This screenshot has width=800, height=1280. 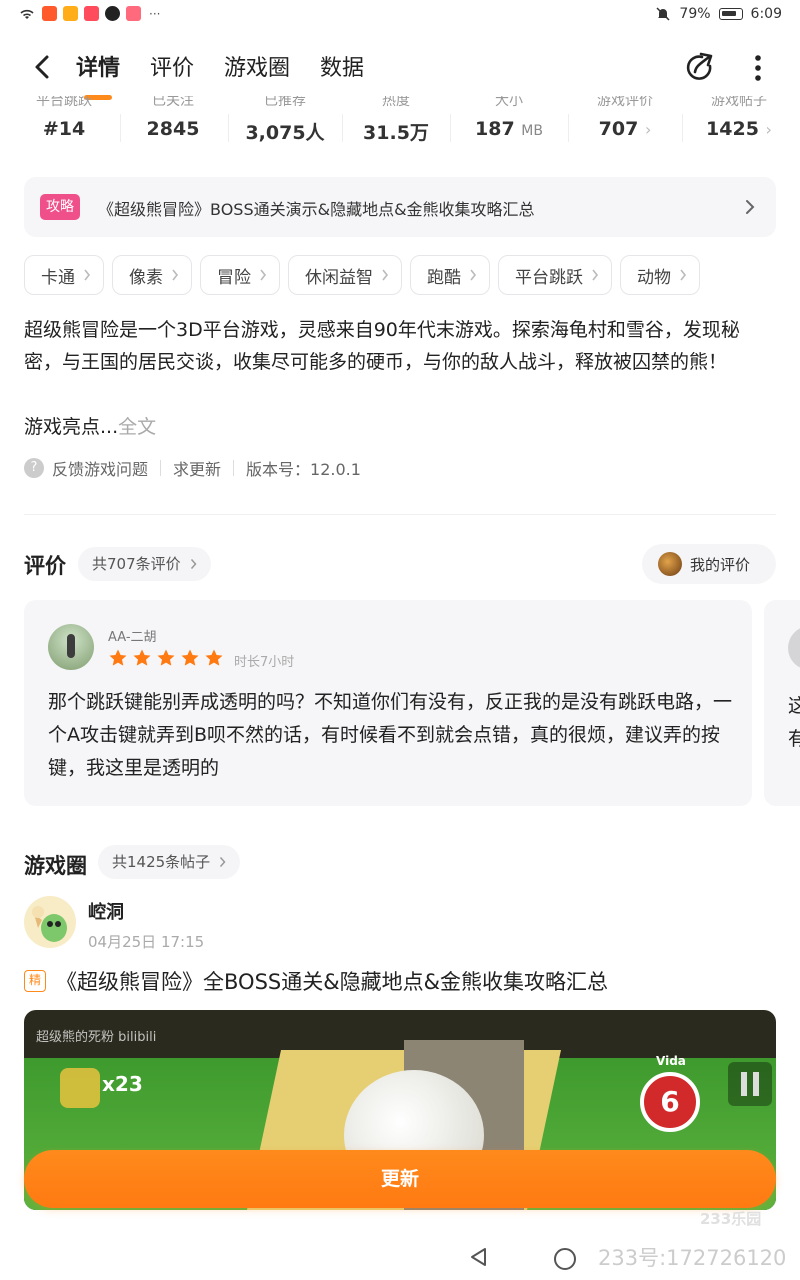 I want to click on meta-row: ? 反馈游戏问题 求更新 版本号：12.0.1, so click(x=192, y=468).